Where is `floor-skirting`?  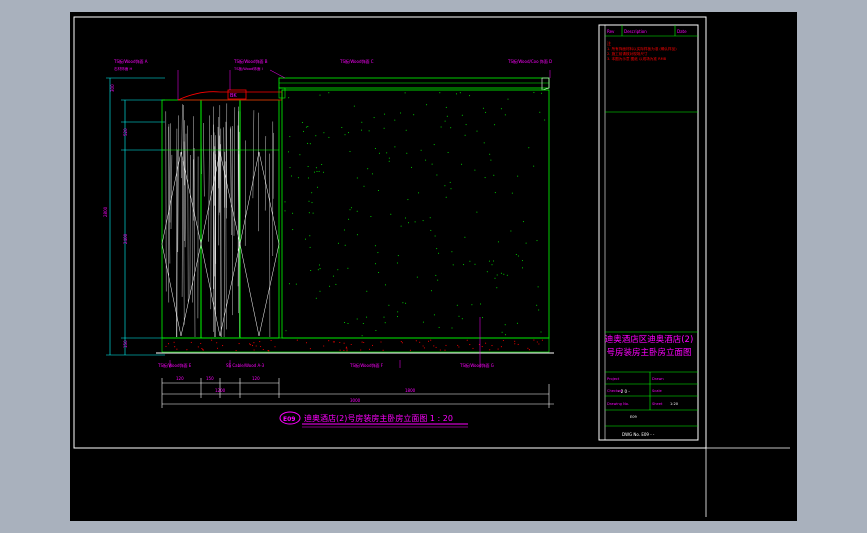 floor-skirting is located at coordinates (355, 345).